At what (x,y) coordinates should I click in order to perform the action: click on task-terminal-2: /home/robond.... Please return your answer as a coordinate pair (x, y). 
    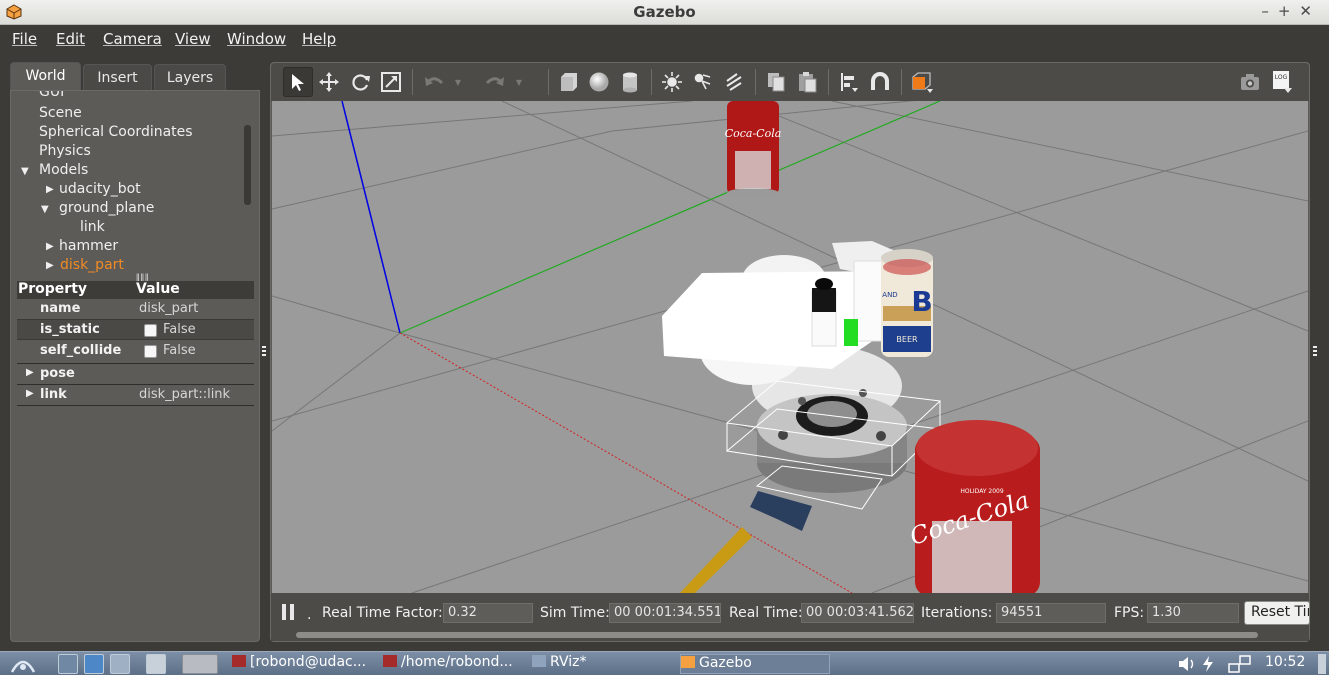
    Looking at the image, I should click on (454, 664).